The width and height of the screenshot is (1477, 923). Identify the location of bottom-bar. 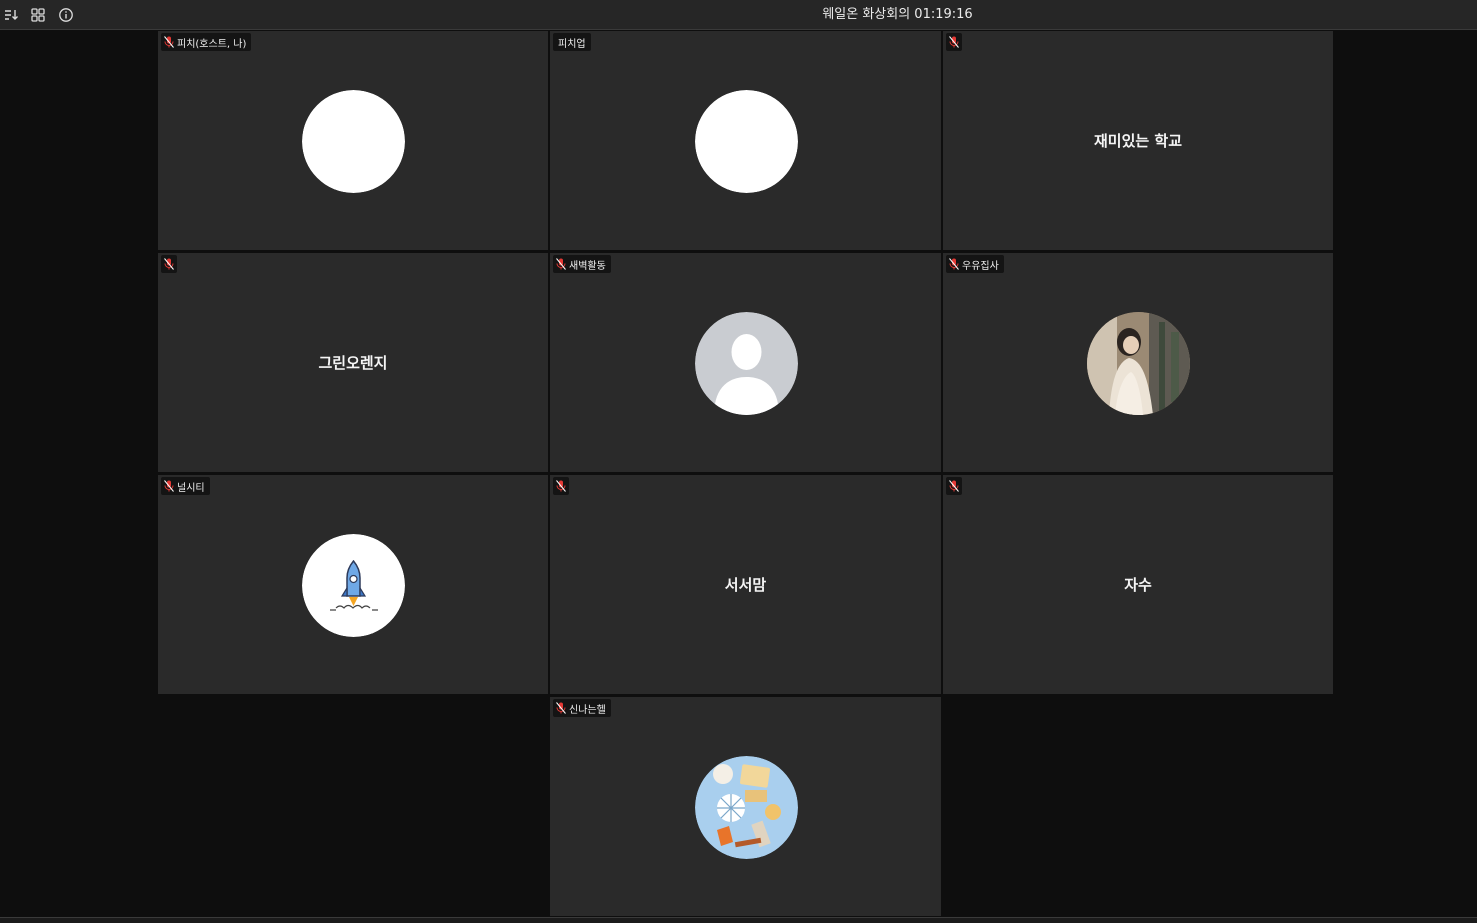
(738, 920).